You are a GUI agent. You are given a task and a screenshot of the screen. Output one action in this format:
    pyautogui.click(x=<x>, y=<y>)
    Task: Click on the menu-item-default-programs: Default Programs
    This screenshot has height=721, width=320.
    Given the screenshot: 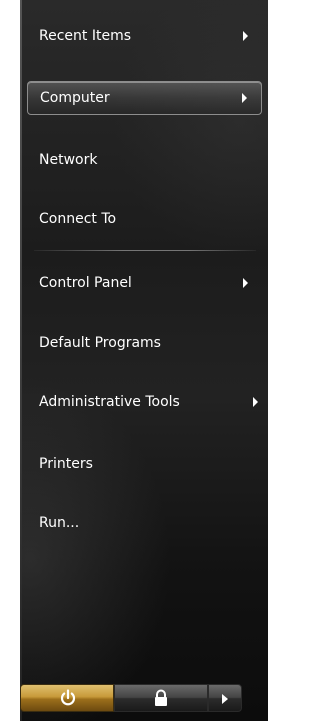 What is the action you would take?
    pyautogui.click(x=144, y=343)
    